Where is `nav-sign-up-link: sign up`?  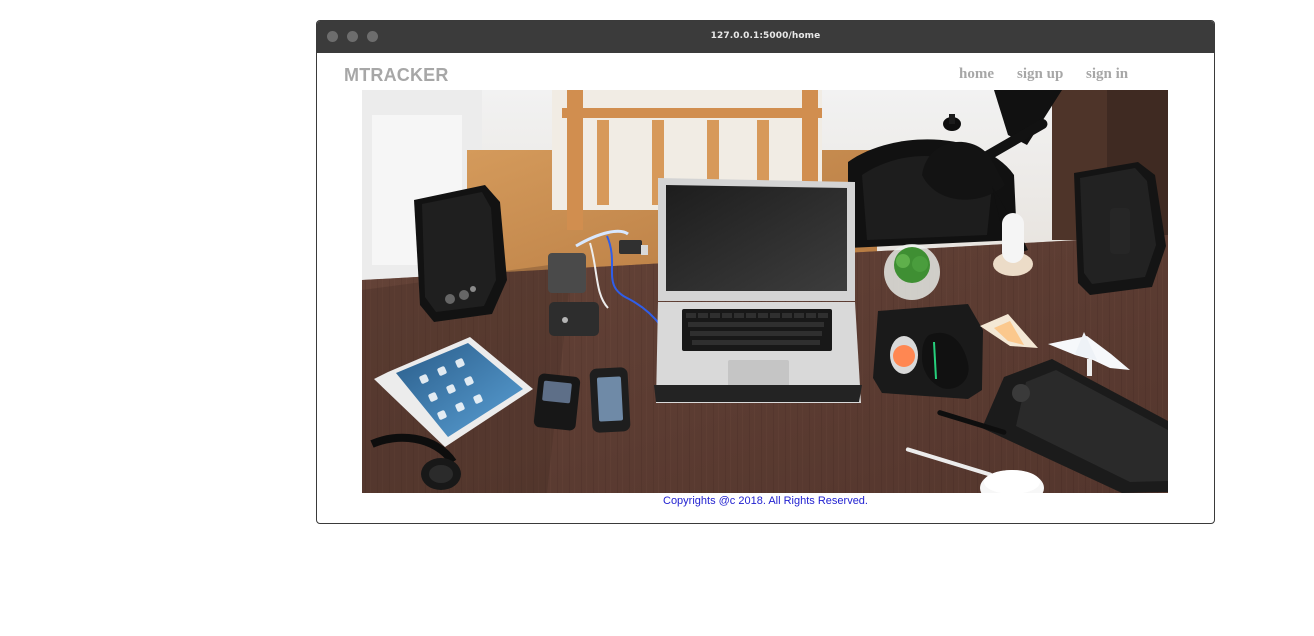 nav-sign-up-link: sign up is located at coordinates (1040, 74).